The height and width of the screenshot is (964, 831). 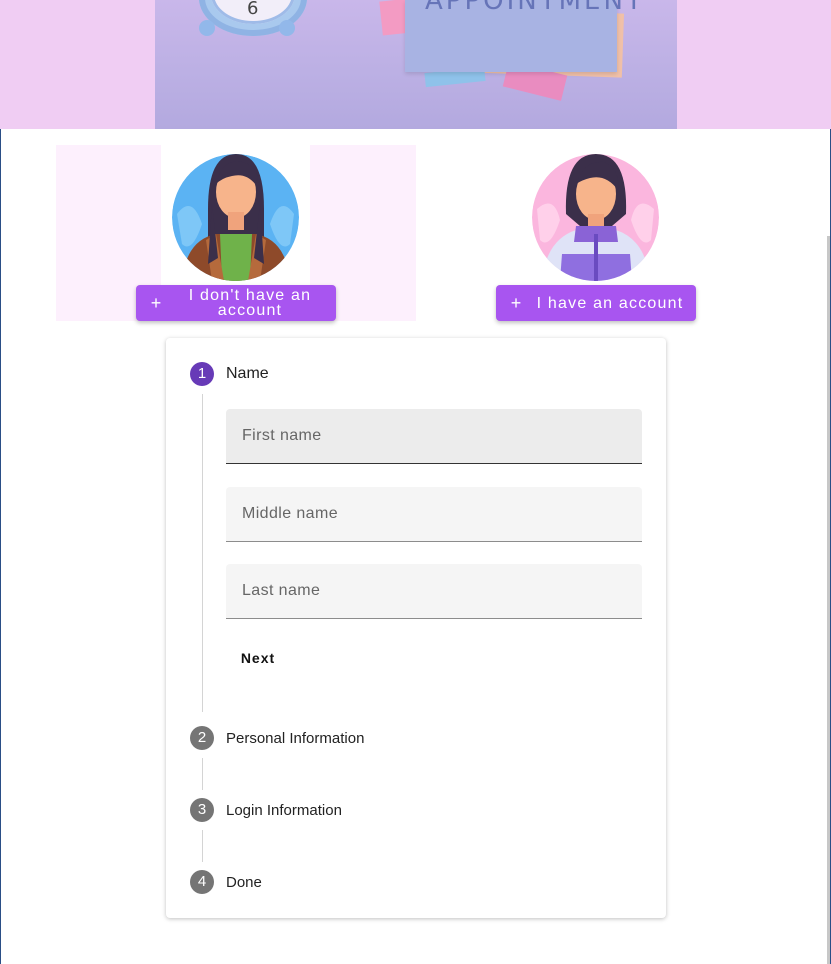 What do you see at coordinates (0, 482) in the screenshot?
I see `window-frame-left` at bounding box center [0, 482].